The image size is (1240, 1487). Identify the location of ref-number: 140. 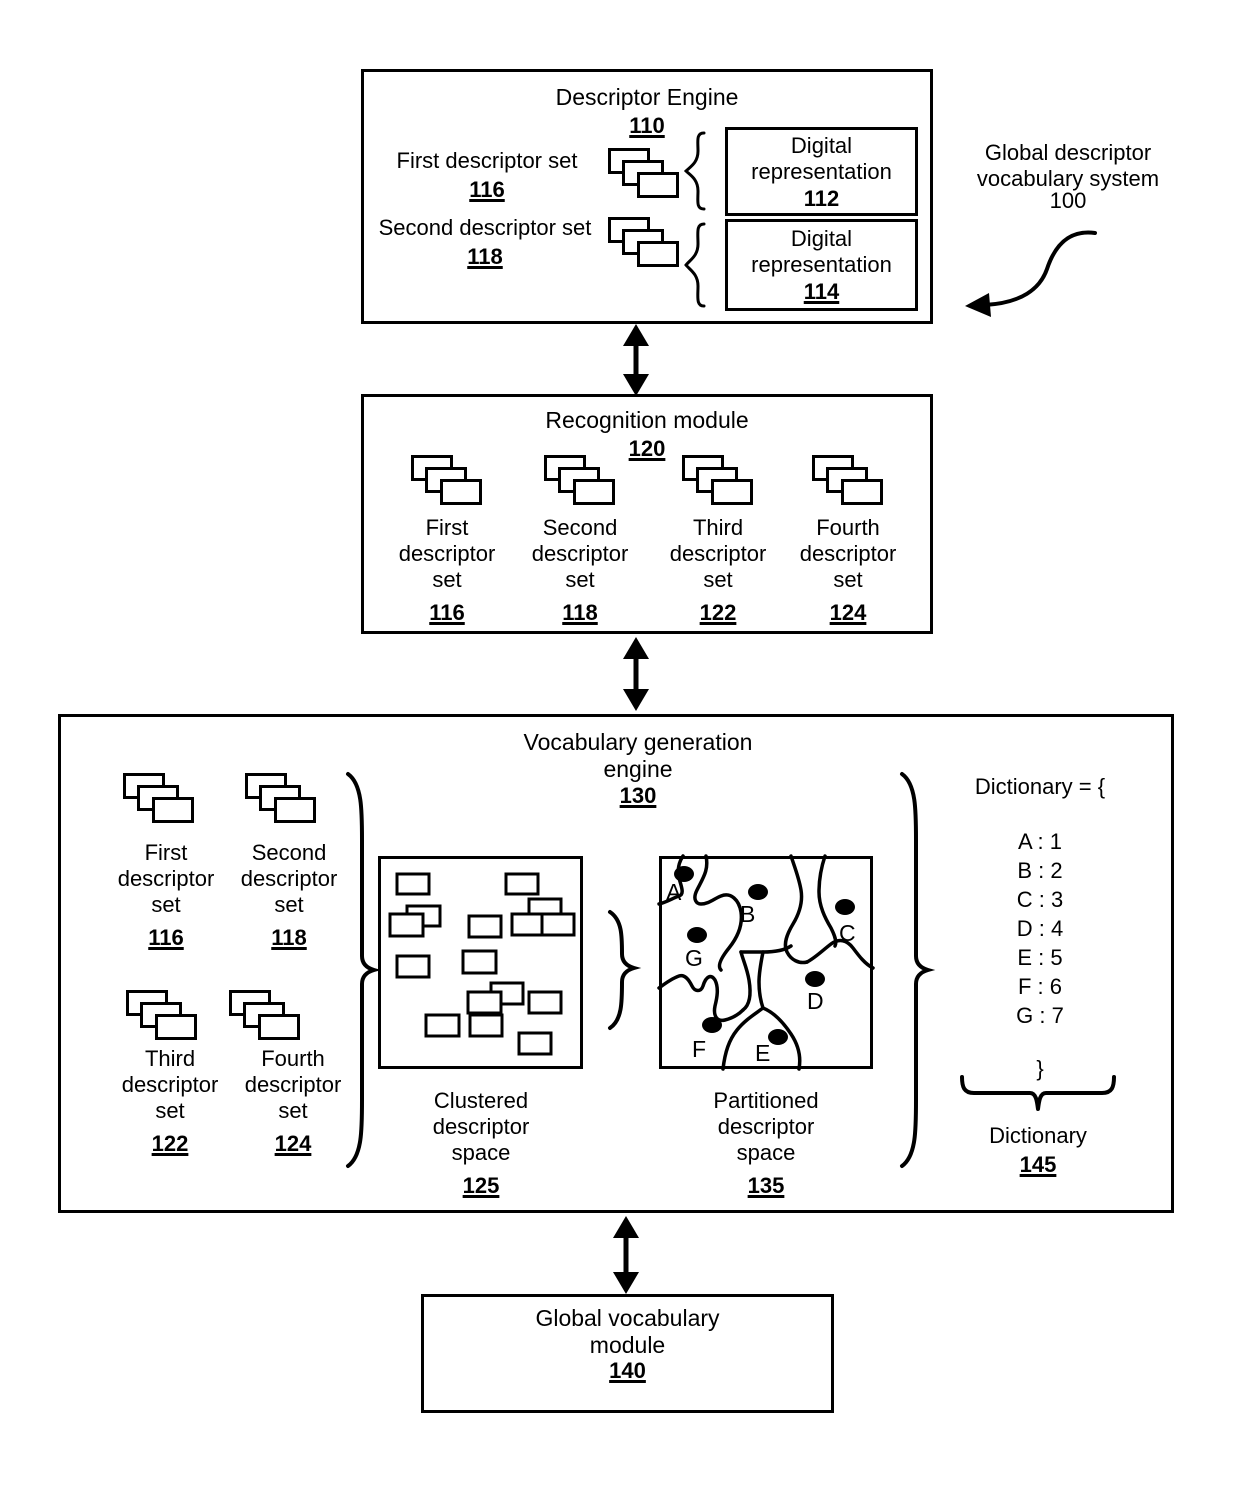
(627, 1370).